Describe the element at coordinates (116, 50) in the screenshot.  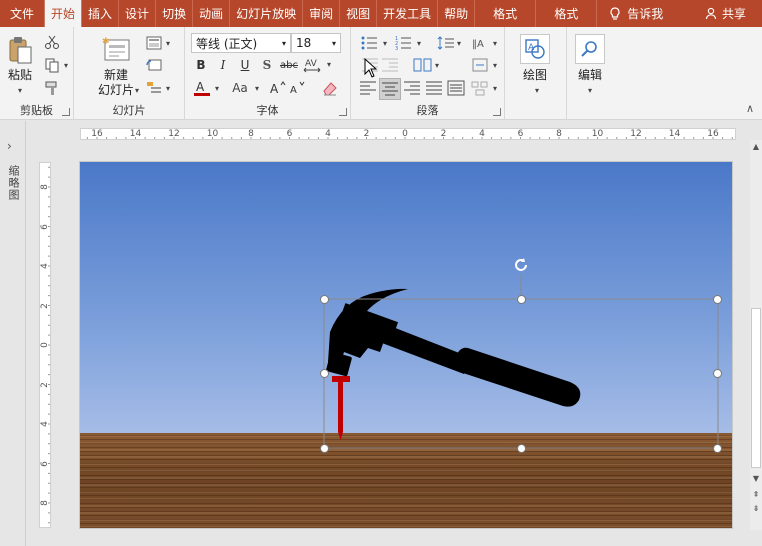
I see `new-slide-icon: ✱` at that location.